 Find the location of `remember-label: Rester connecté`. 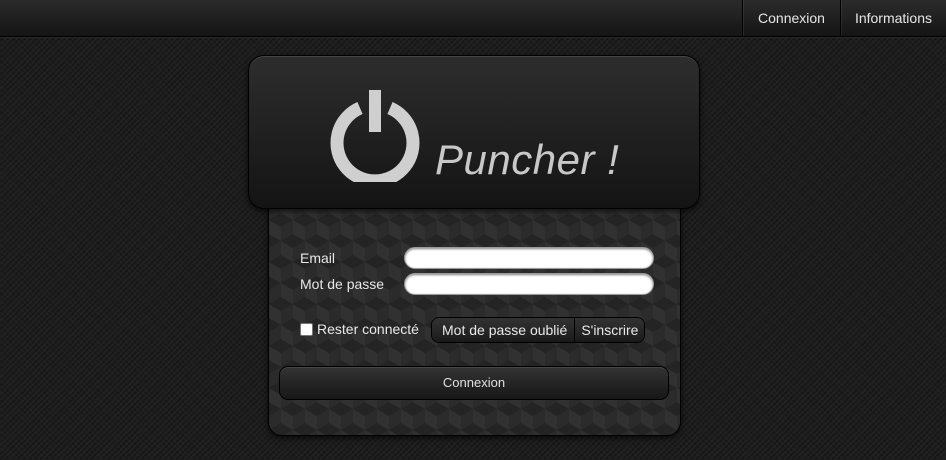

remember-label: Rester connecté is located at coordinates (368, 329).